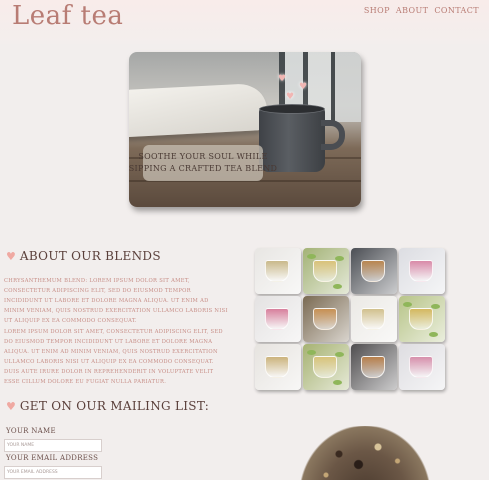 The width and height of the screenshot is (489, 480). What do you see at coordinates (53, 445) in the screenshot?
I see `name-input: YOUR NAME` at bounding box center [53, 445].